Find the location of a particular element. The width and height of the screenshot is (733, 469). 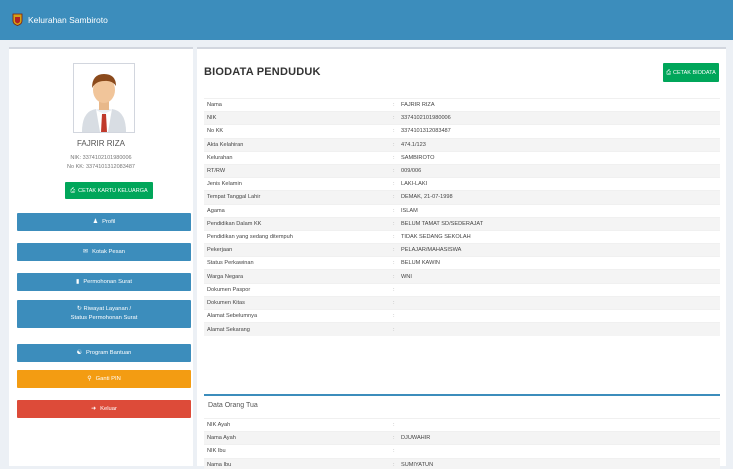

menu-riwayat-line2: Status Permohonan Surat is located at coordinates (104, 318).